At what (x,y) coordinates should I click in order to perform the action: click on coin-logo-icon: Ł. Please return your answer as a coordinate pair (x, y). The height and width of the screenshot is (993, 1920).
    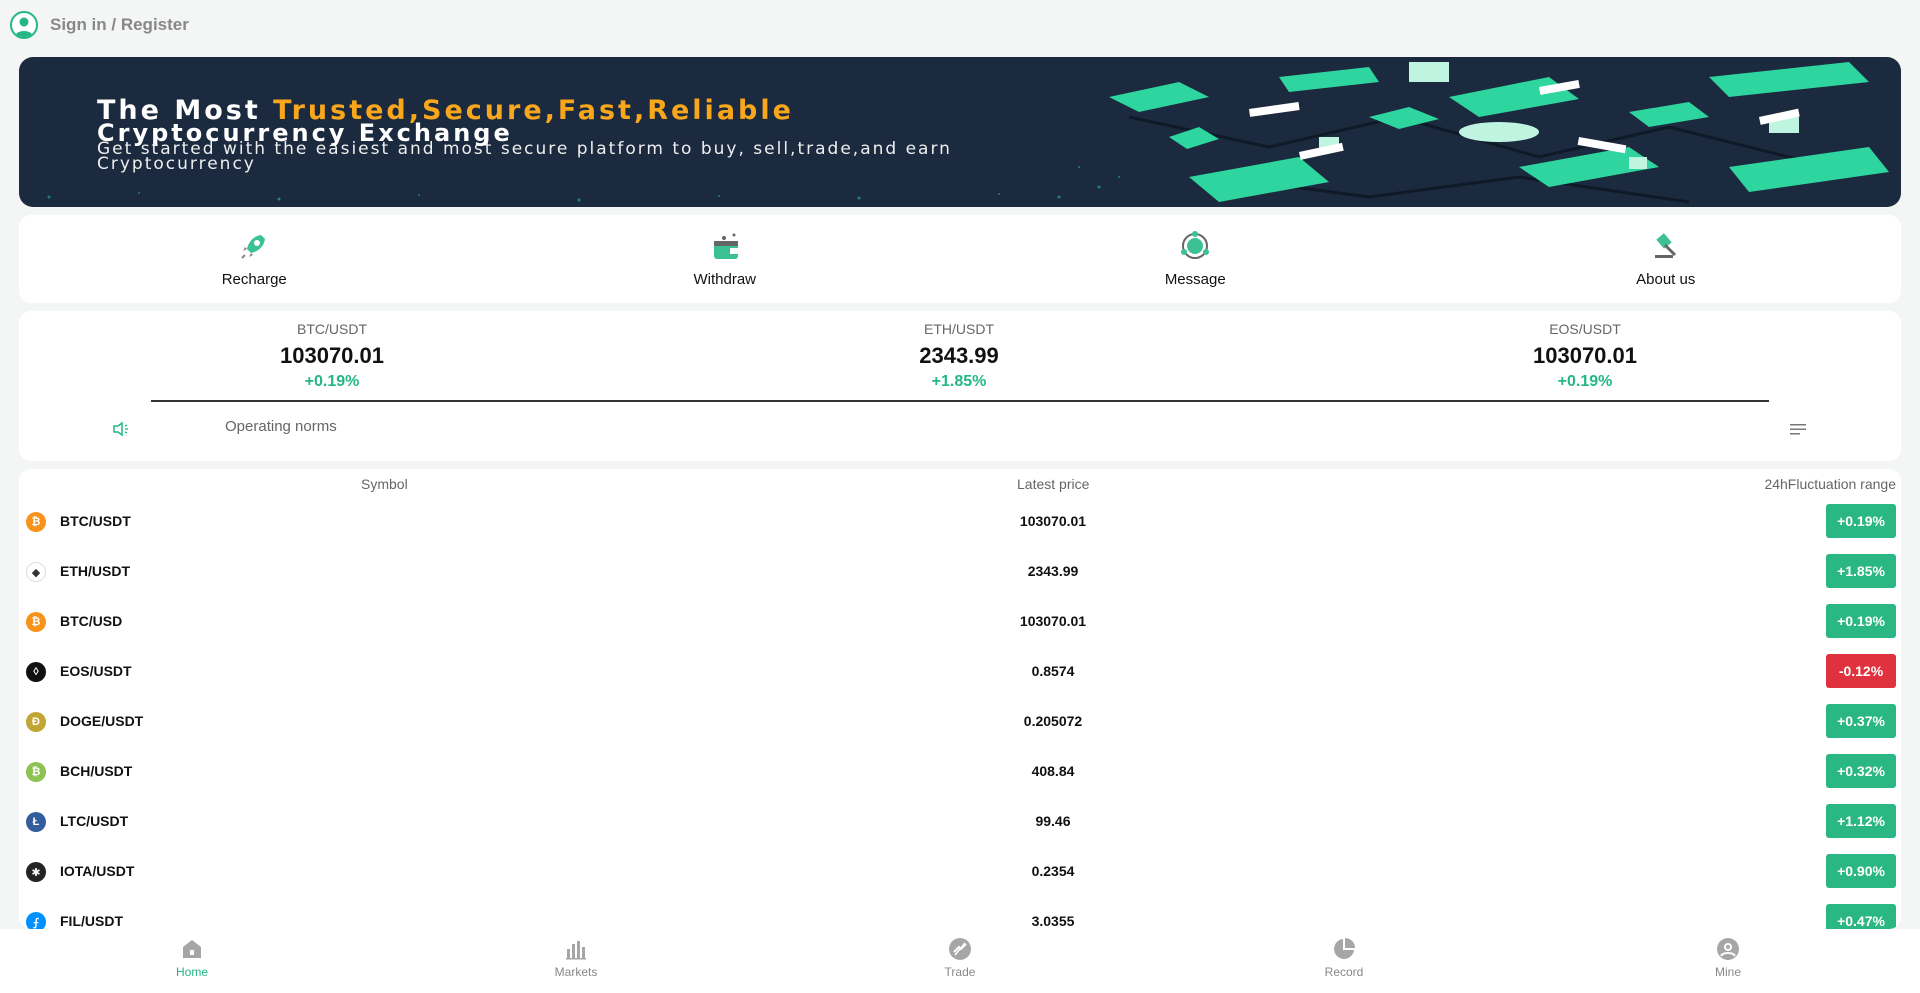
    Looking at the image, I should click on (36, 822).